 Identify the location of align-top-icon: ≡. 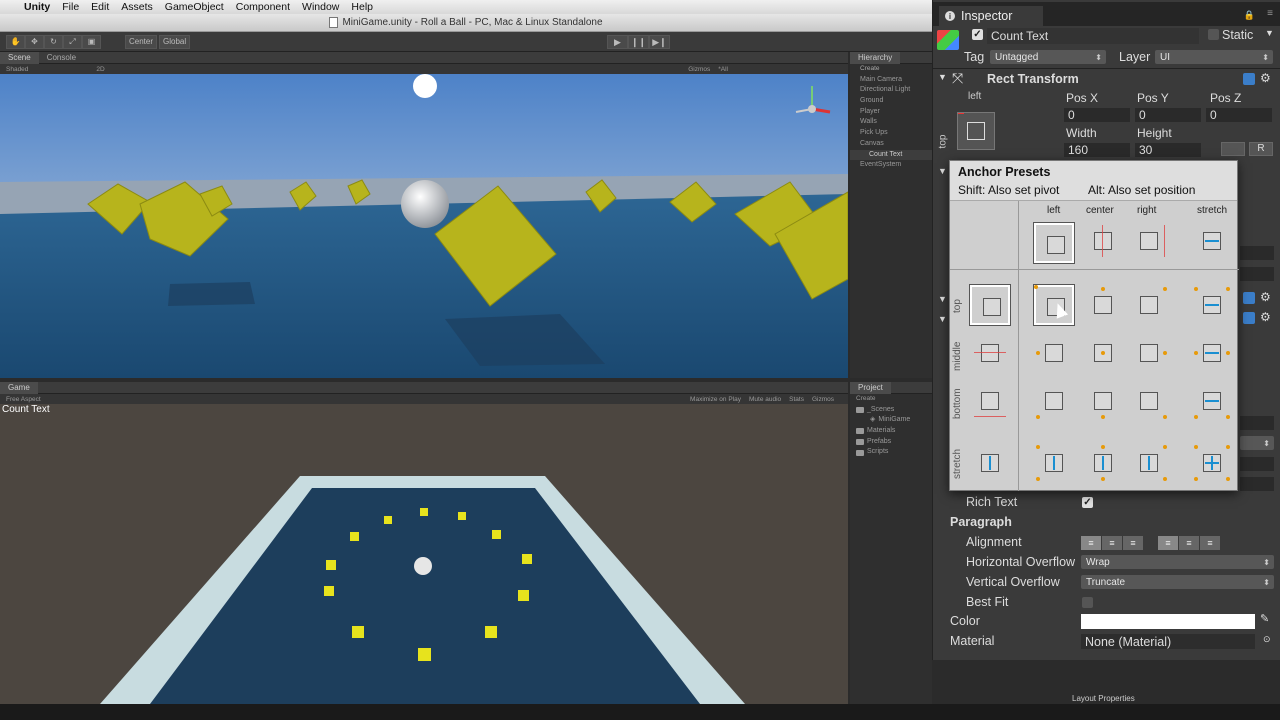
(1168, 543).